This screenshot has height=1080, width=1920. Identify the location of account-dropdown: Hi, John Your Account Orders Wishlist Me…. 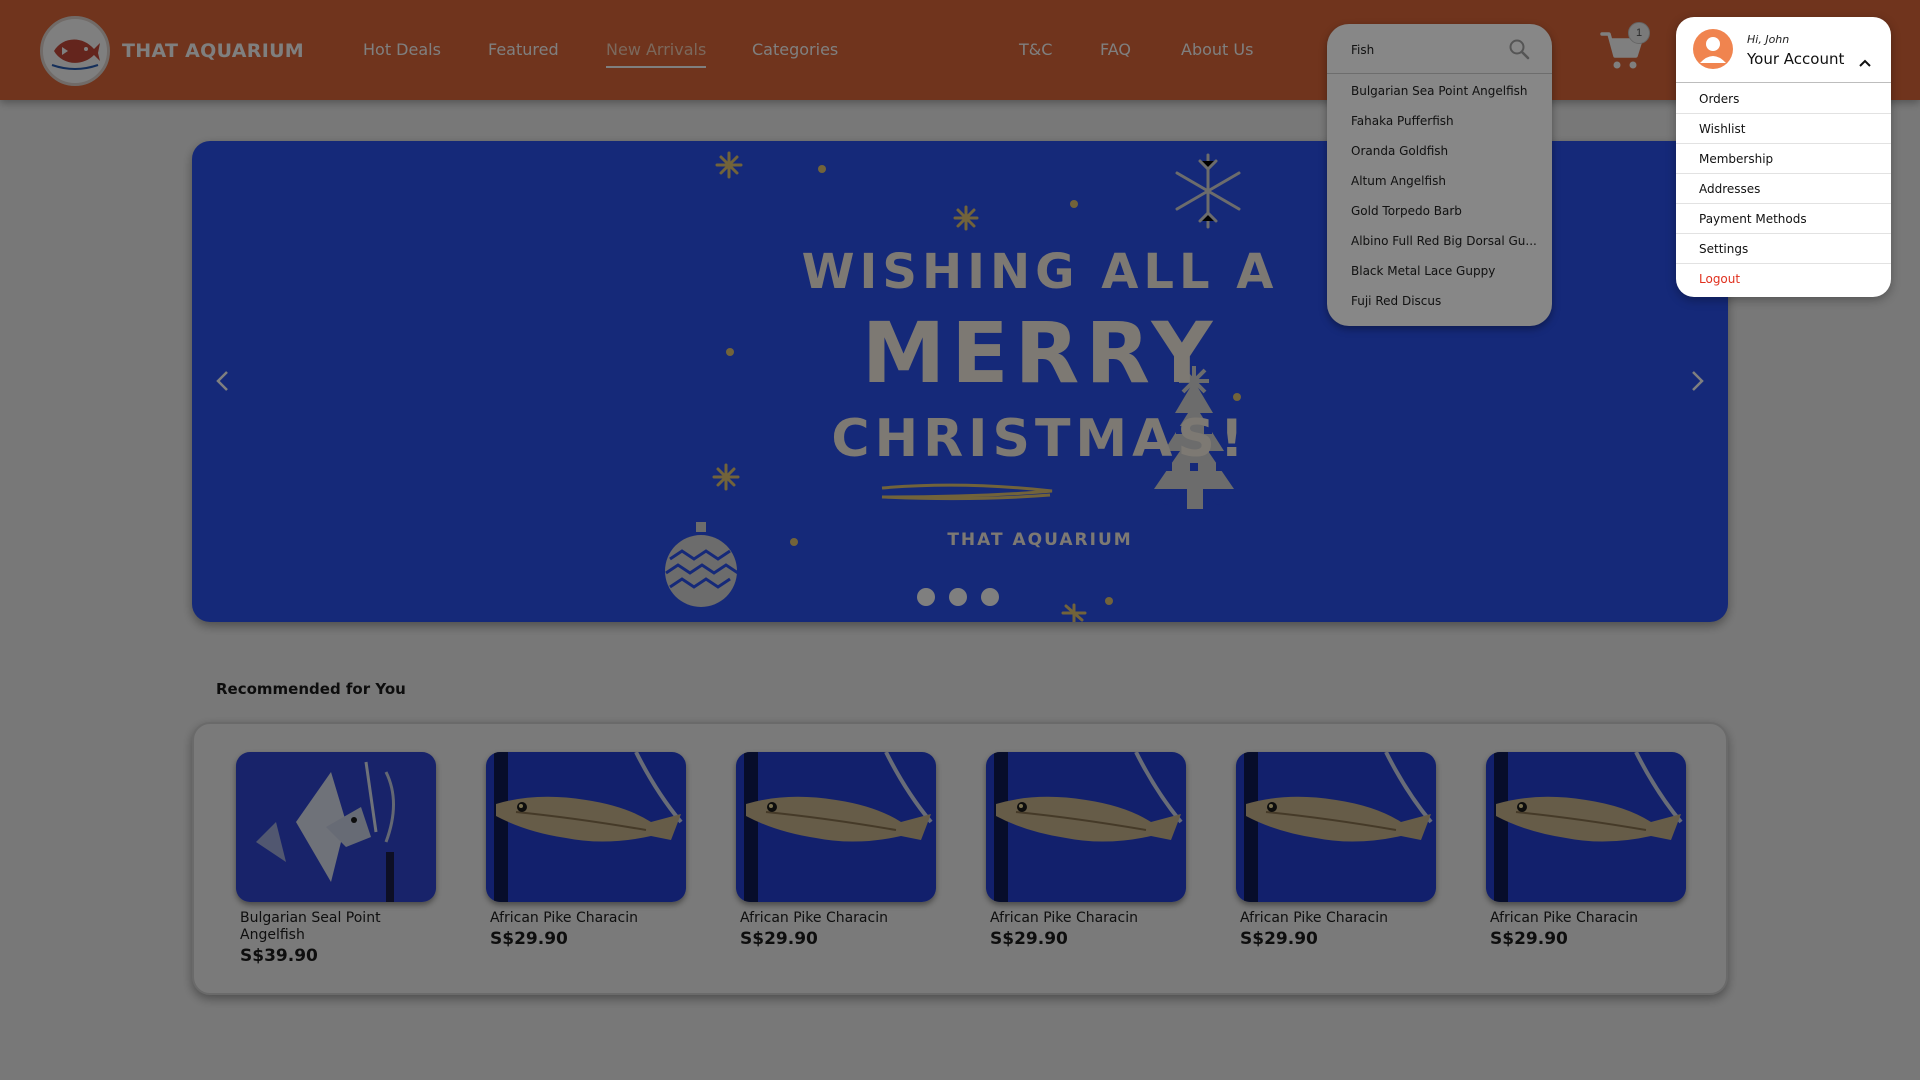
(1783, 157).